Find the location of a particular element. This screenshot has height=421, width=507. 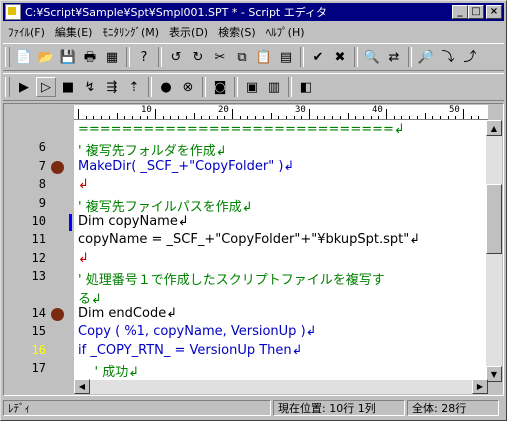

gutter-line: 10 is located at coordinates (38, 223).